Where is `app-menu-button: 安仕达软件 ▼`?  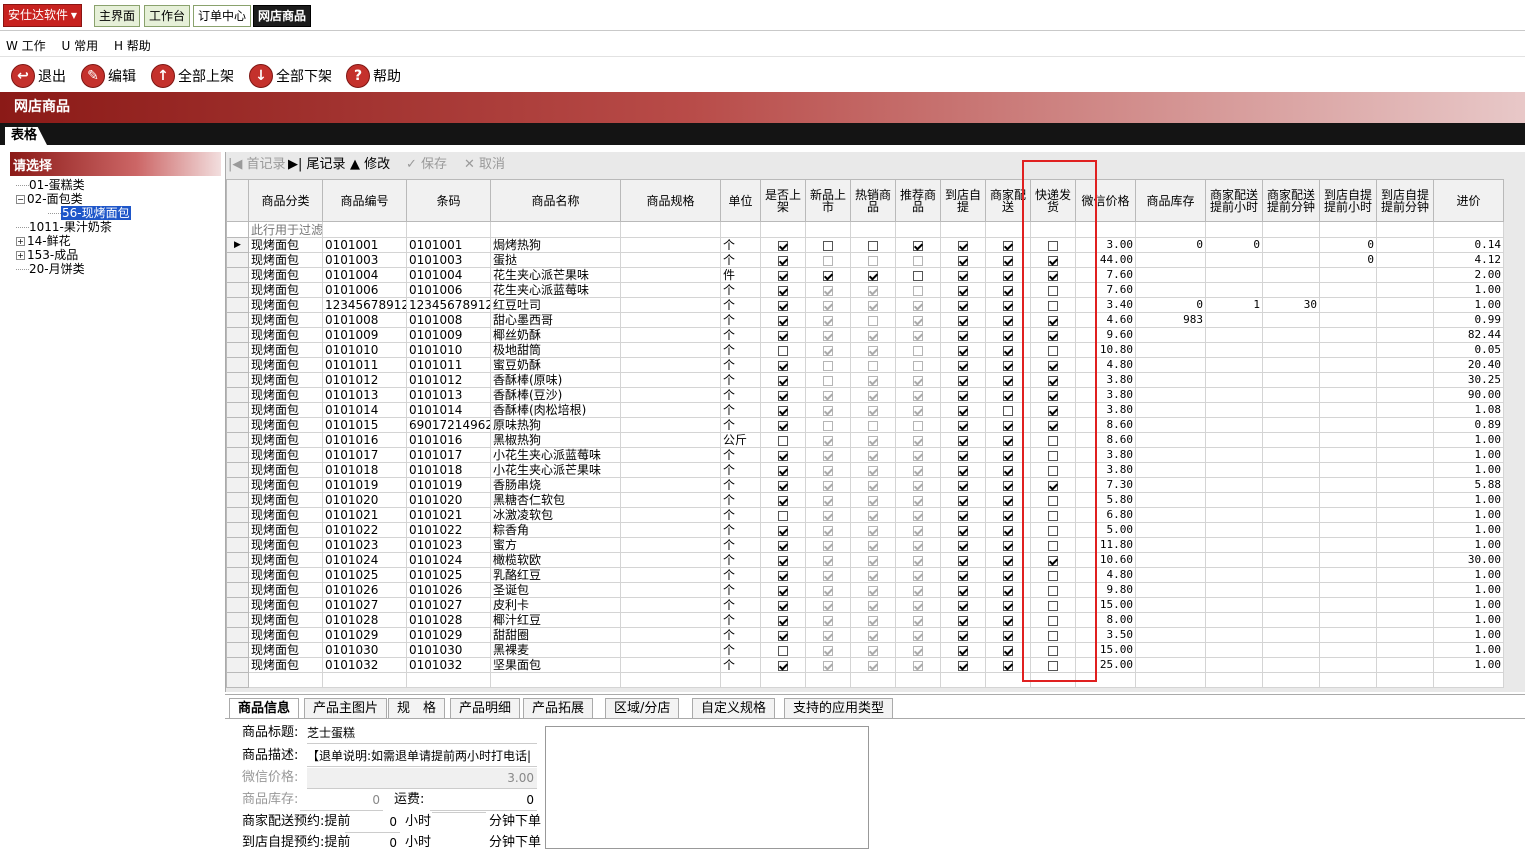
app-menu-button: 安仕达软件 ▼ is located at coordinates (42, 15).